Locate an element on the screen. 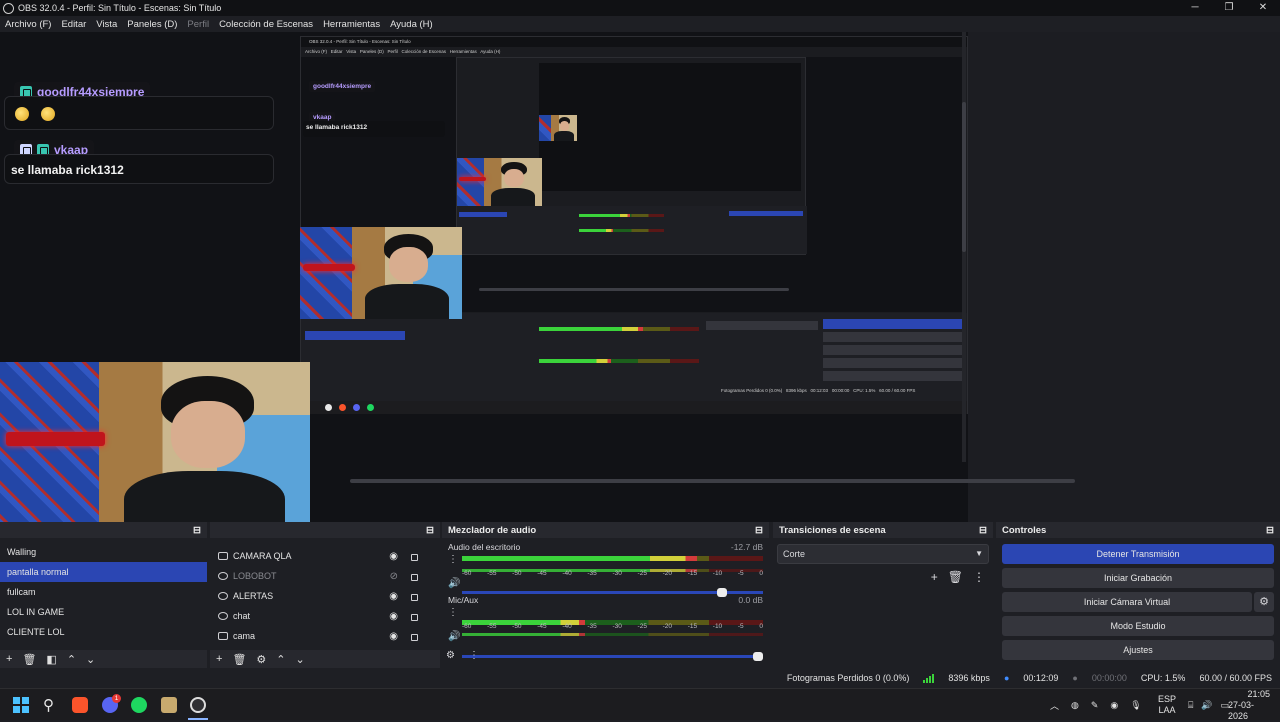  scene-item-selected: pantalla normal is located at coordinates (103, 572).